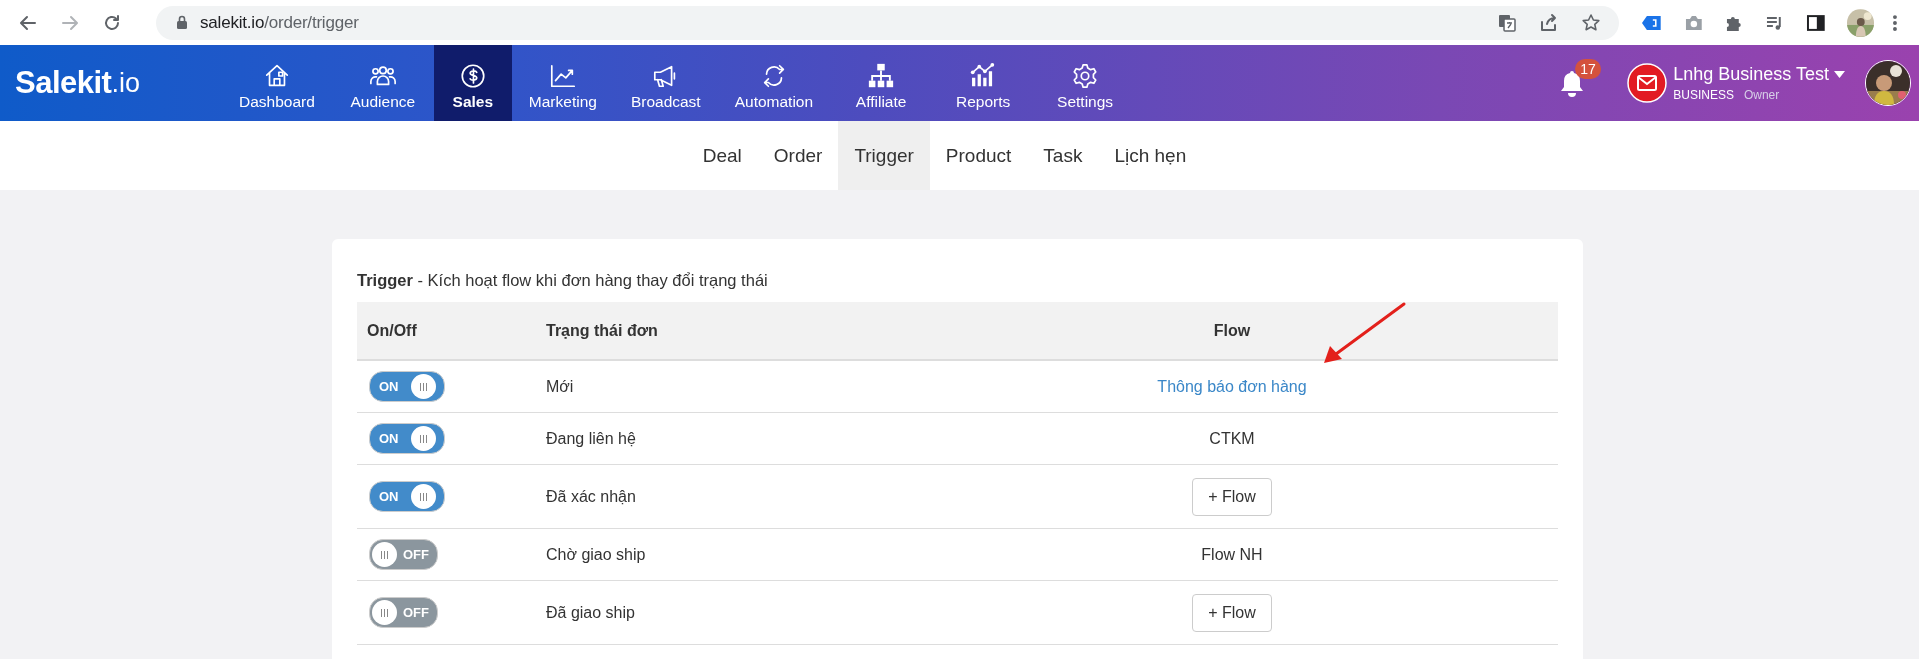  I want to click on account-plan: BUSINESS, so click(1703, 95).